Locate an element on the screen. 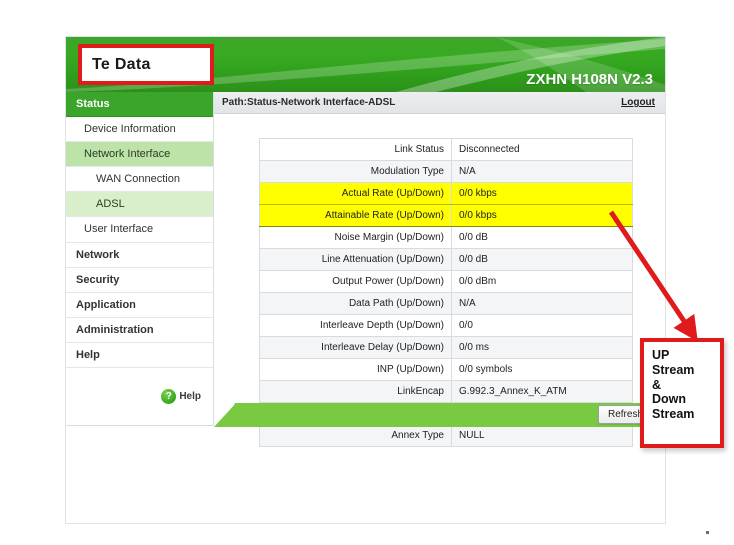 This screenshot has height=545, width=734. table-row: Interleave Depth (Up/Down) 0/0 is located at coordinates (446, 325).